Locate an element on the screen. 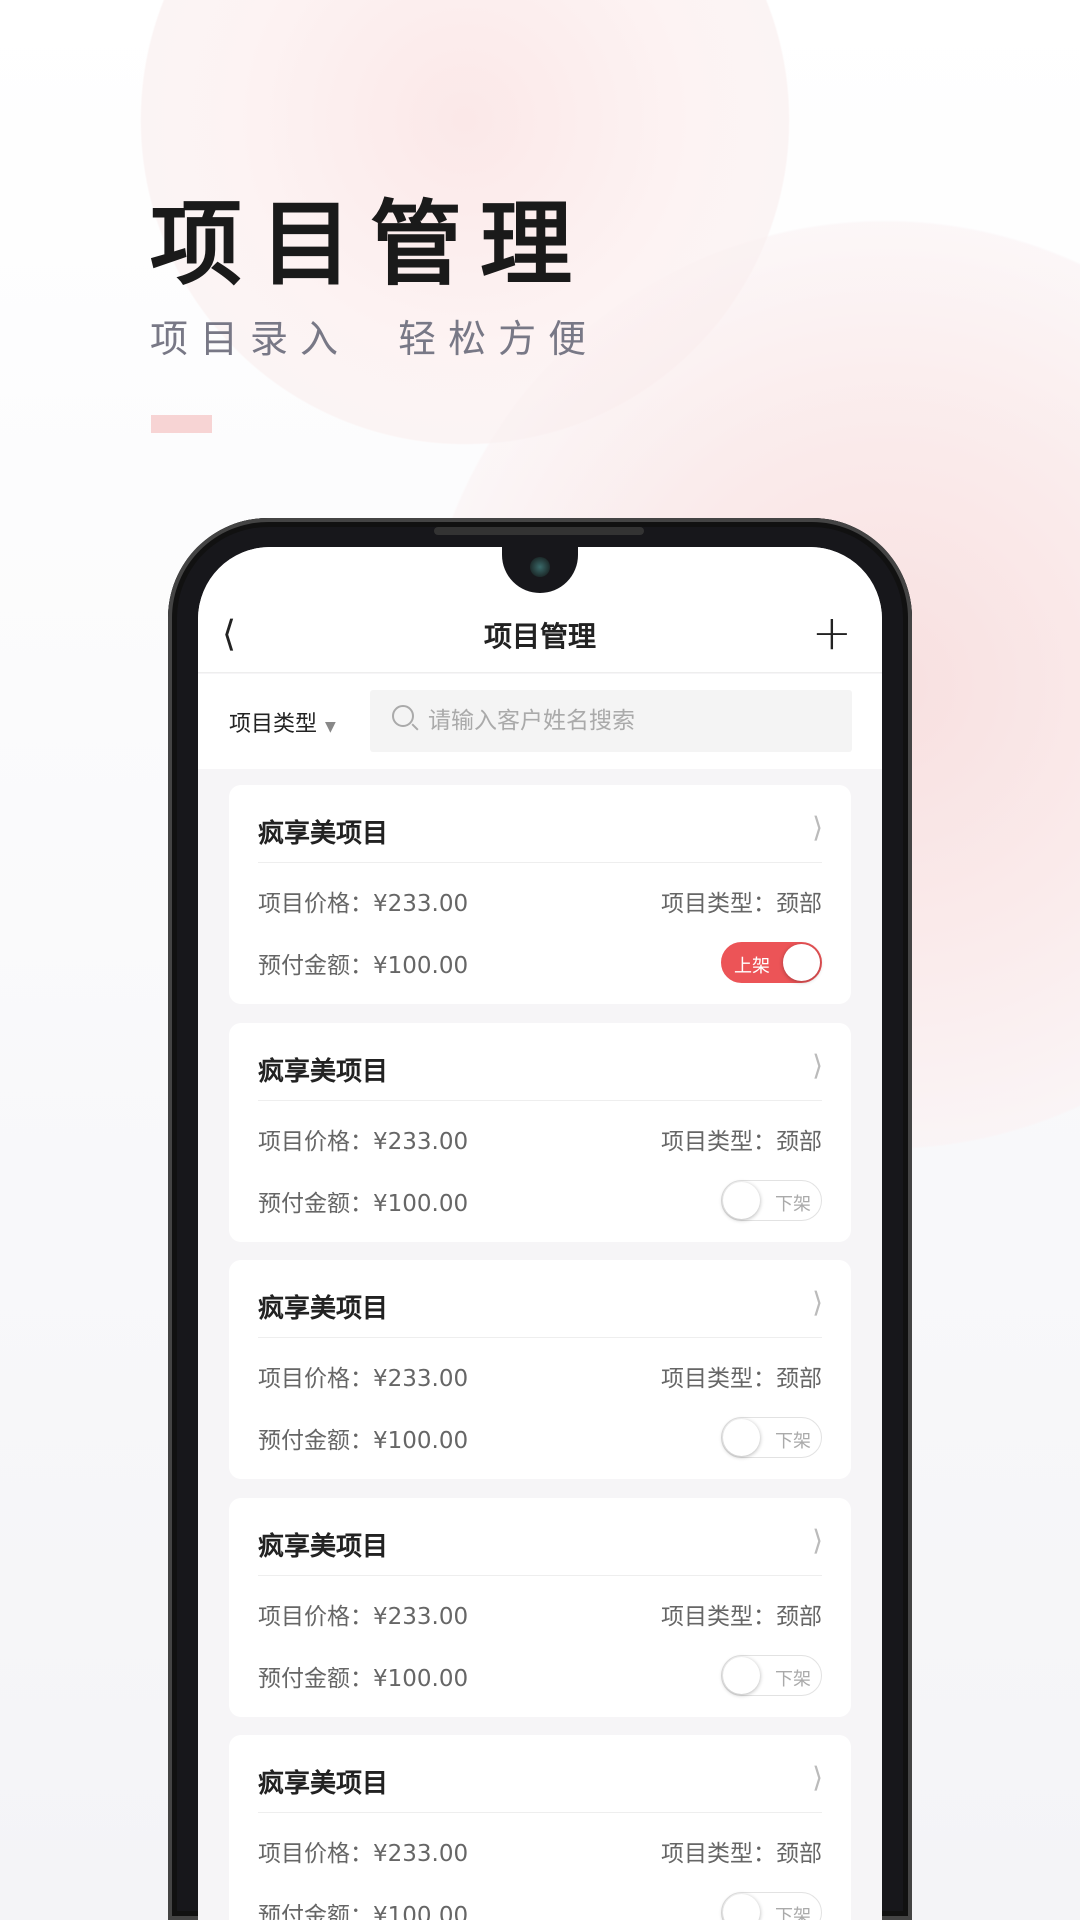 This screenshot has width=1080, height=1920. search-icon is located at coordinates (403, 716).